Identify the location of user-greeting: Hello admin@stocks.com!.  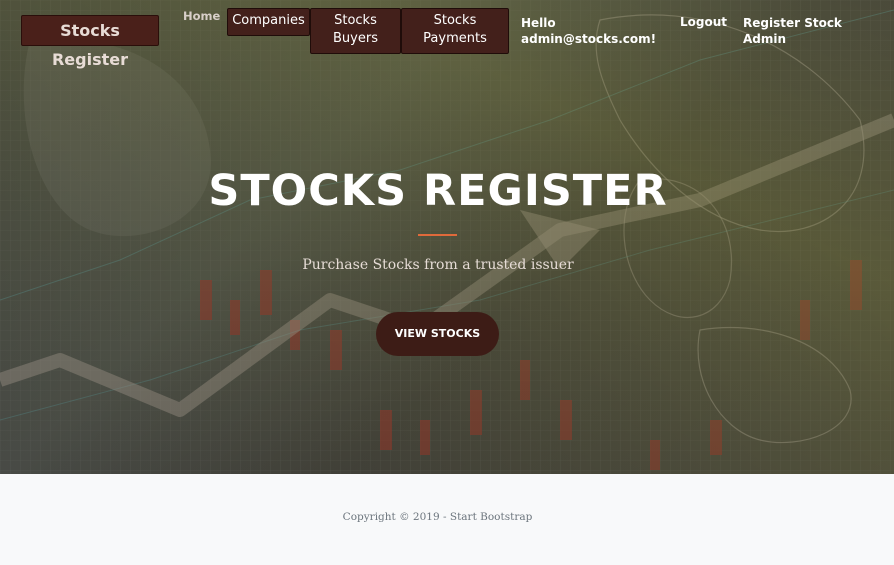
(588, 31).